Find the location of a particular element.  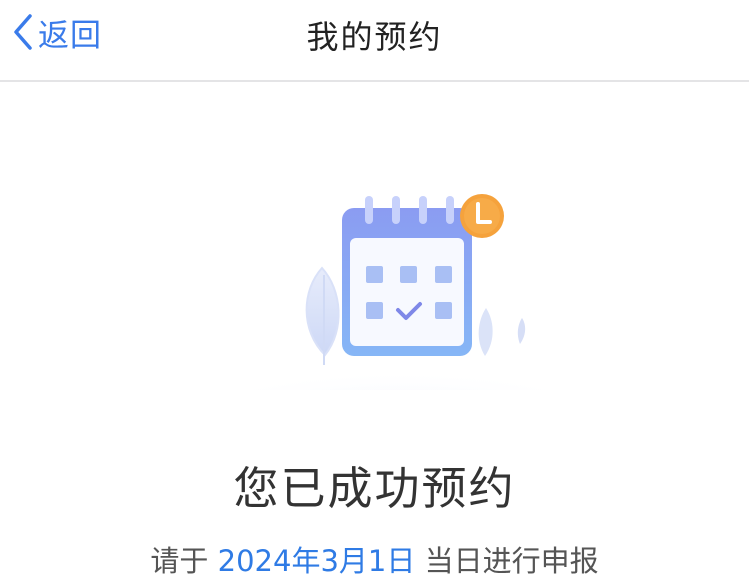

instruction-prefix: 请于 is located at coordinates (184, 561).